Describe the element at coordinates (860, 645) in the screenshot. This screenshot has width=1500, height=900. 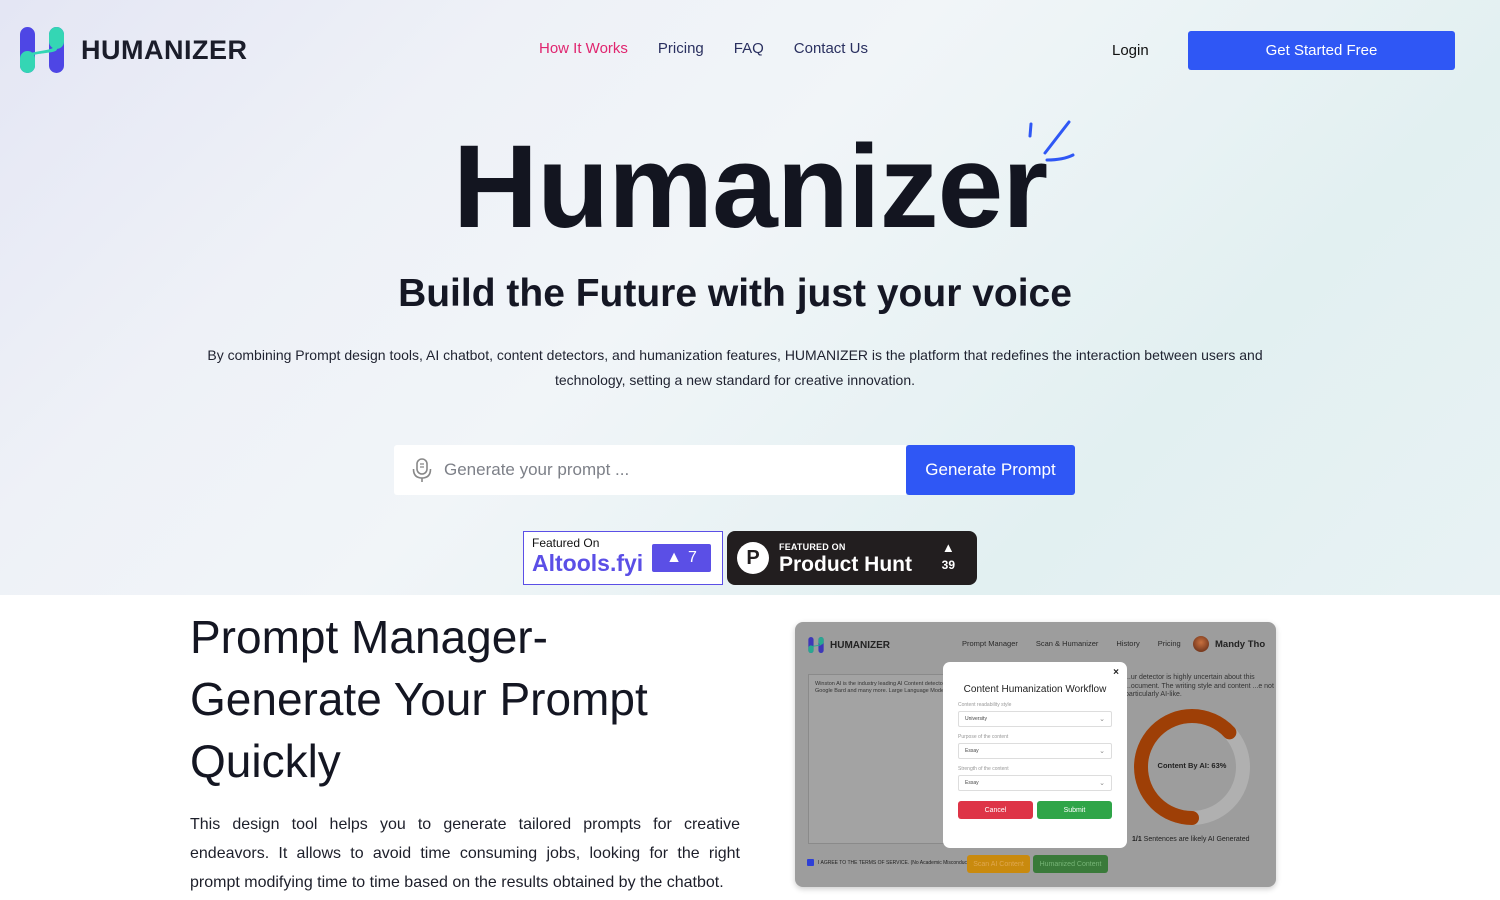
I see `mock-brand: HUMANIZER` at that location.